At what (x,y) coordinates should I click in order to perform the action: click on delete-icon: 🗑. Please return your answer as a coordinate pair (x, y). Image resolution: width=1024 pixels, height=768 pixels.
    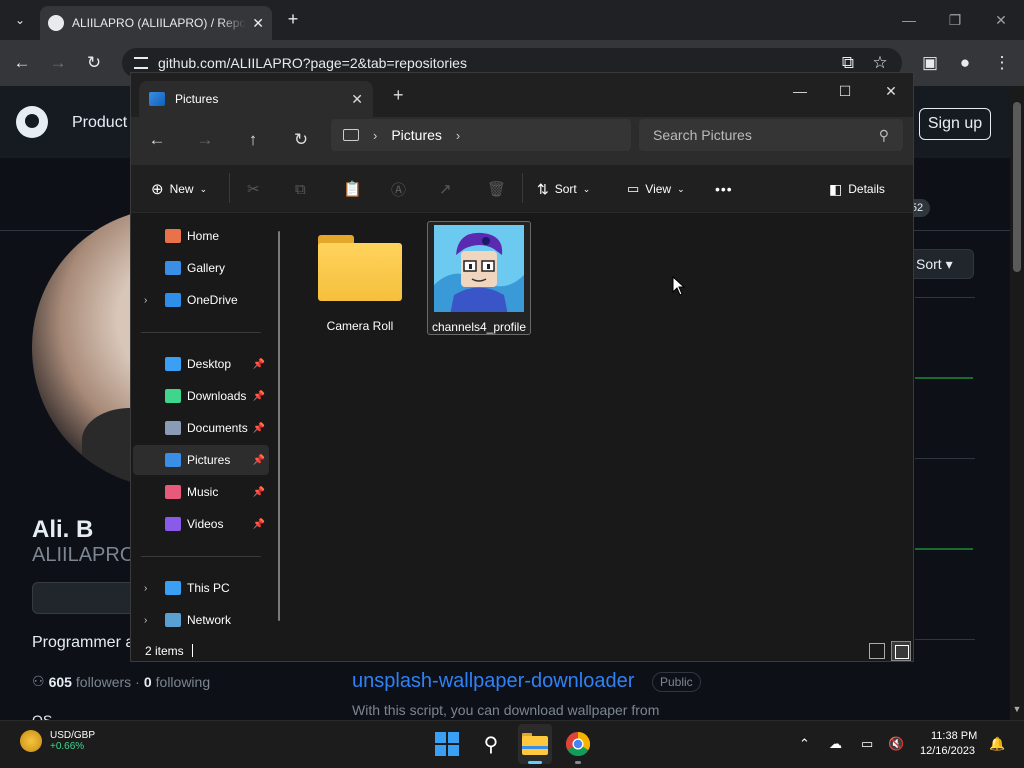
    Looking at the image, I should click on (496, 189).